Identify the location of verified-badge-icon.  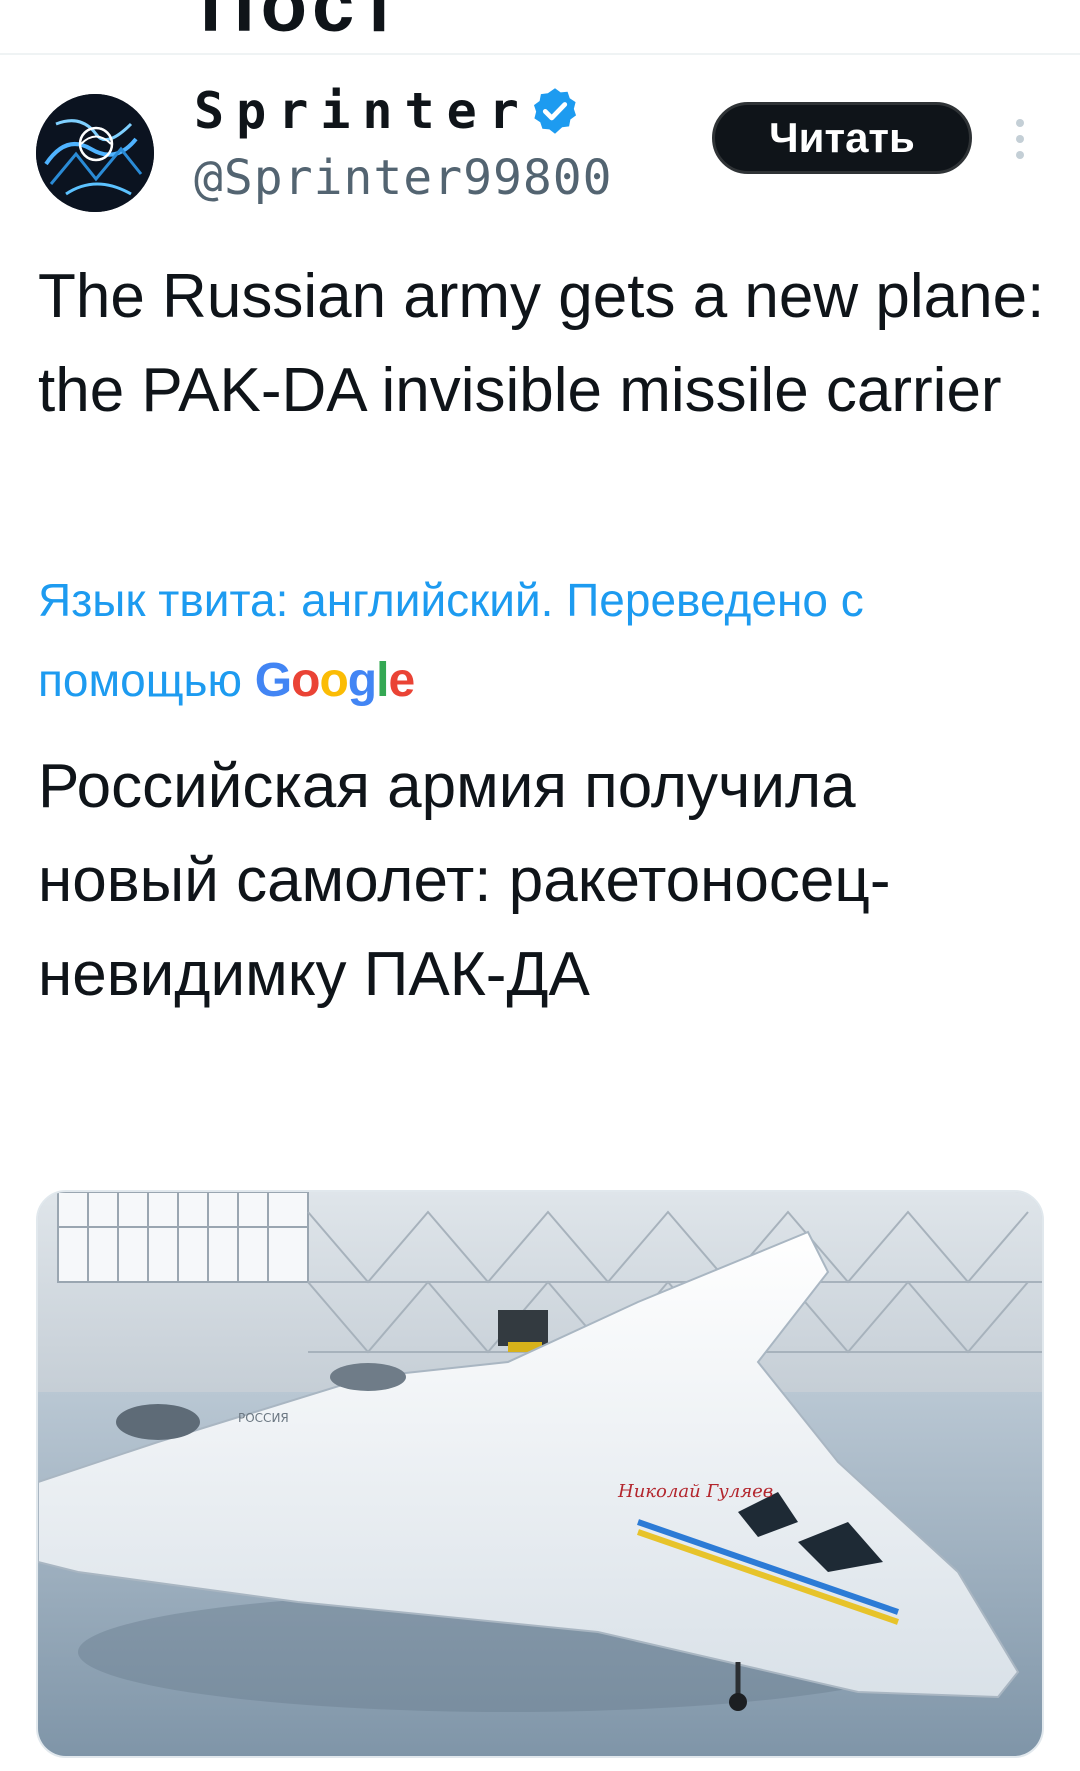
(554, 111).